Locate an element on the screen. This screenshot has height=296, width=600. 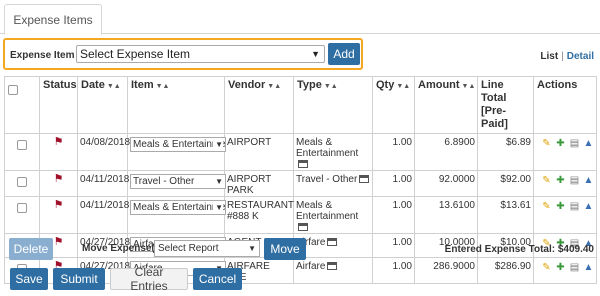
tab-expense-items: Expense Items is located at coordinates (53, 19).